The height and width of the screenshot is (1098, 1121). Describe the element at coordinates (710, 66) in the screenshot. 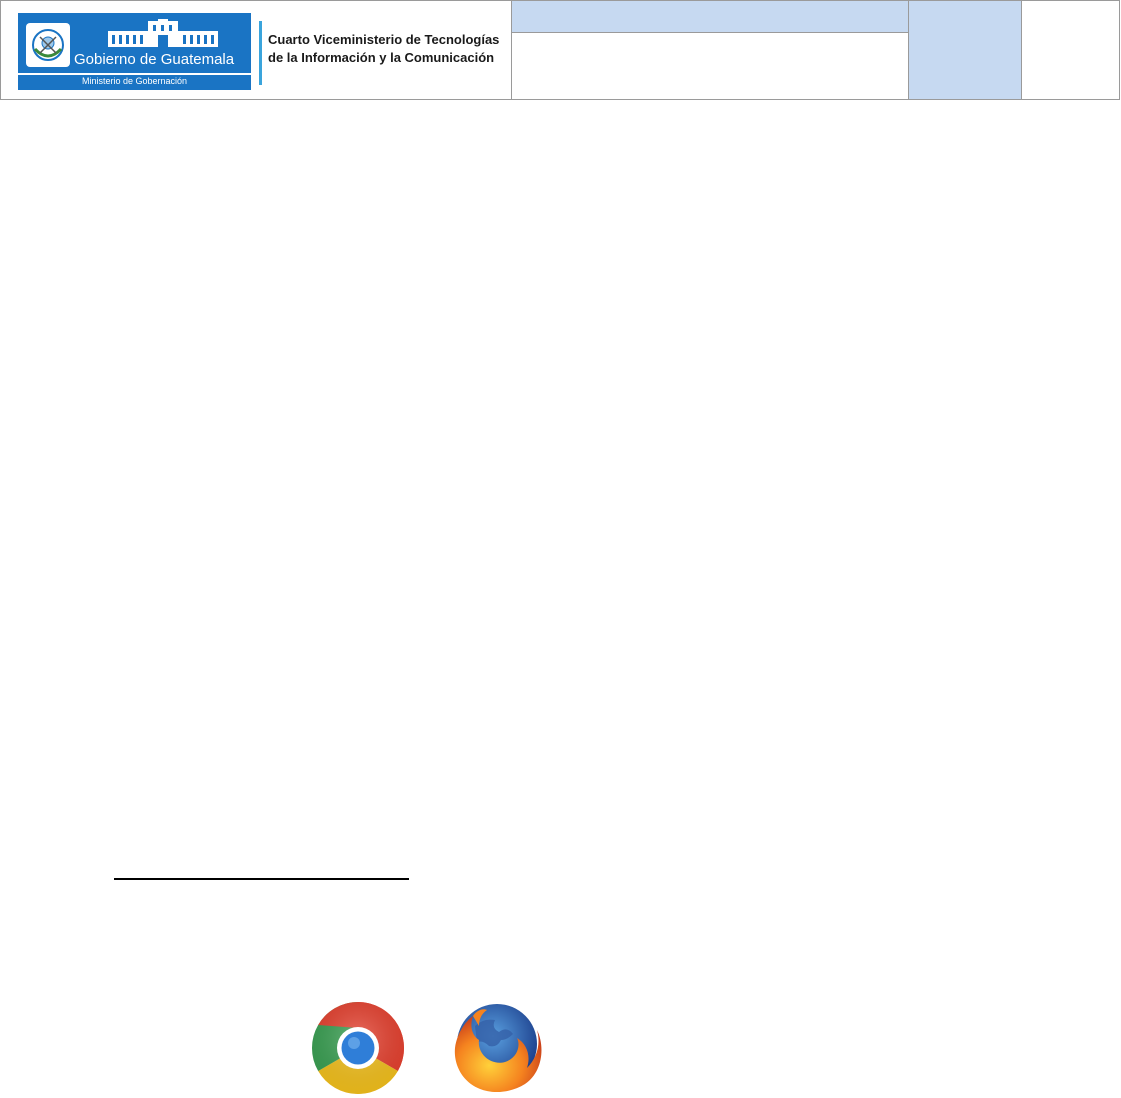

I see `document-subtitle-cell` at that location.